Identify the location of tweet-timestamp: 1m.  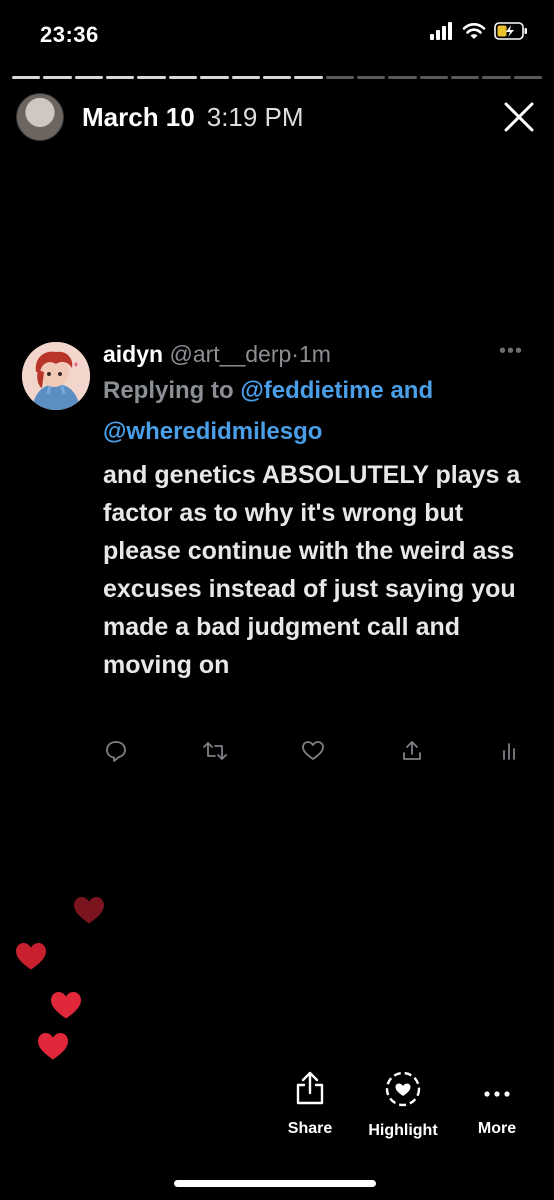
(314, 354).